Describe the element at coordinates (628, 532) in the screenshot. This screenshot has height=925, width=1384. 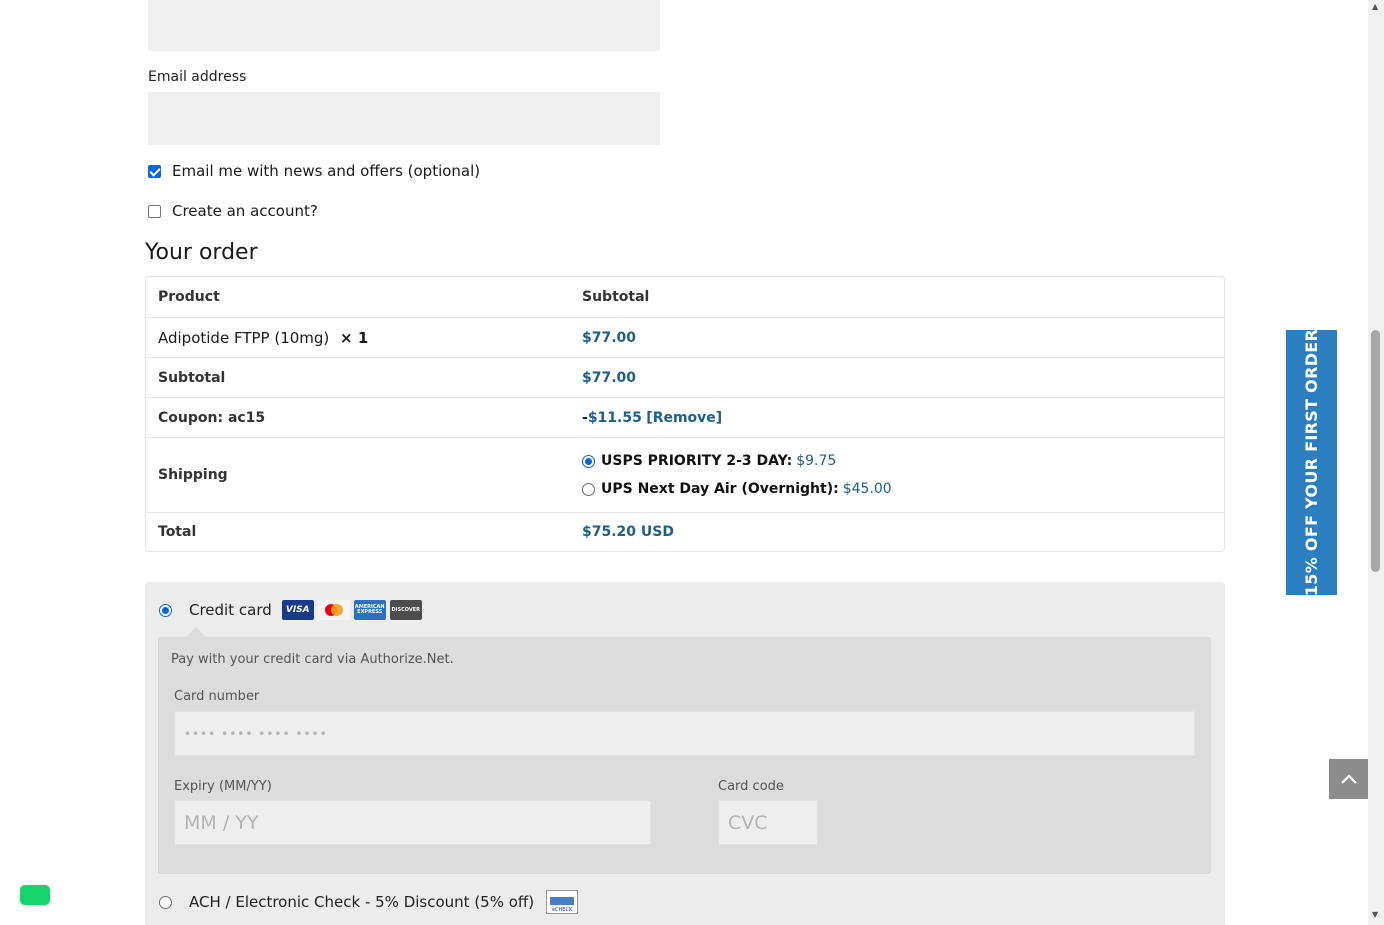
I see `total-value: $75.20 USD` at that location.